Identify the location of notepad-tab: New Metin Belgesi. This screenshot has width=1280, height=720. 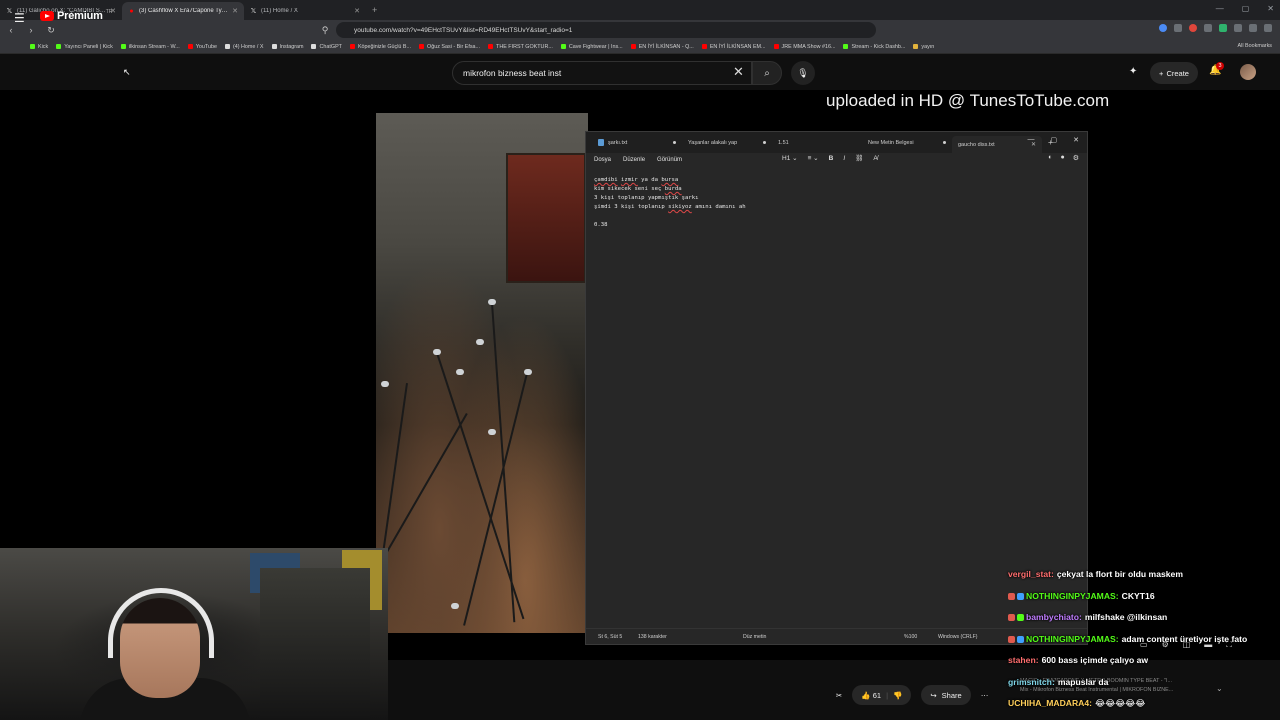
(907, 143).